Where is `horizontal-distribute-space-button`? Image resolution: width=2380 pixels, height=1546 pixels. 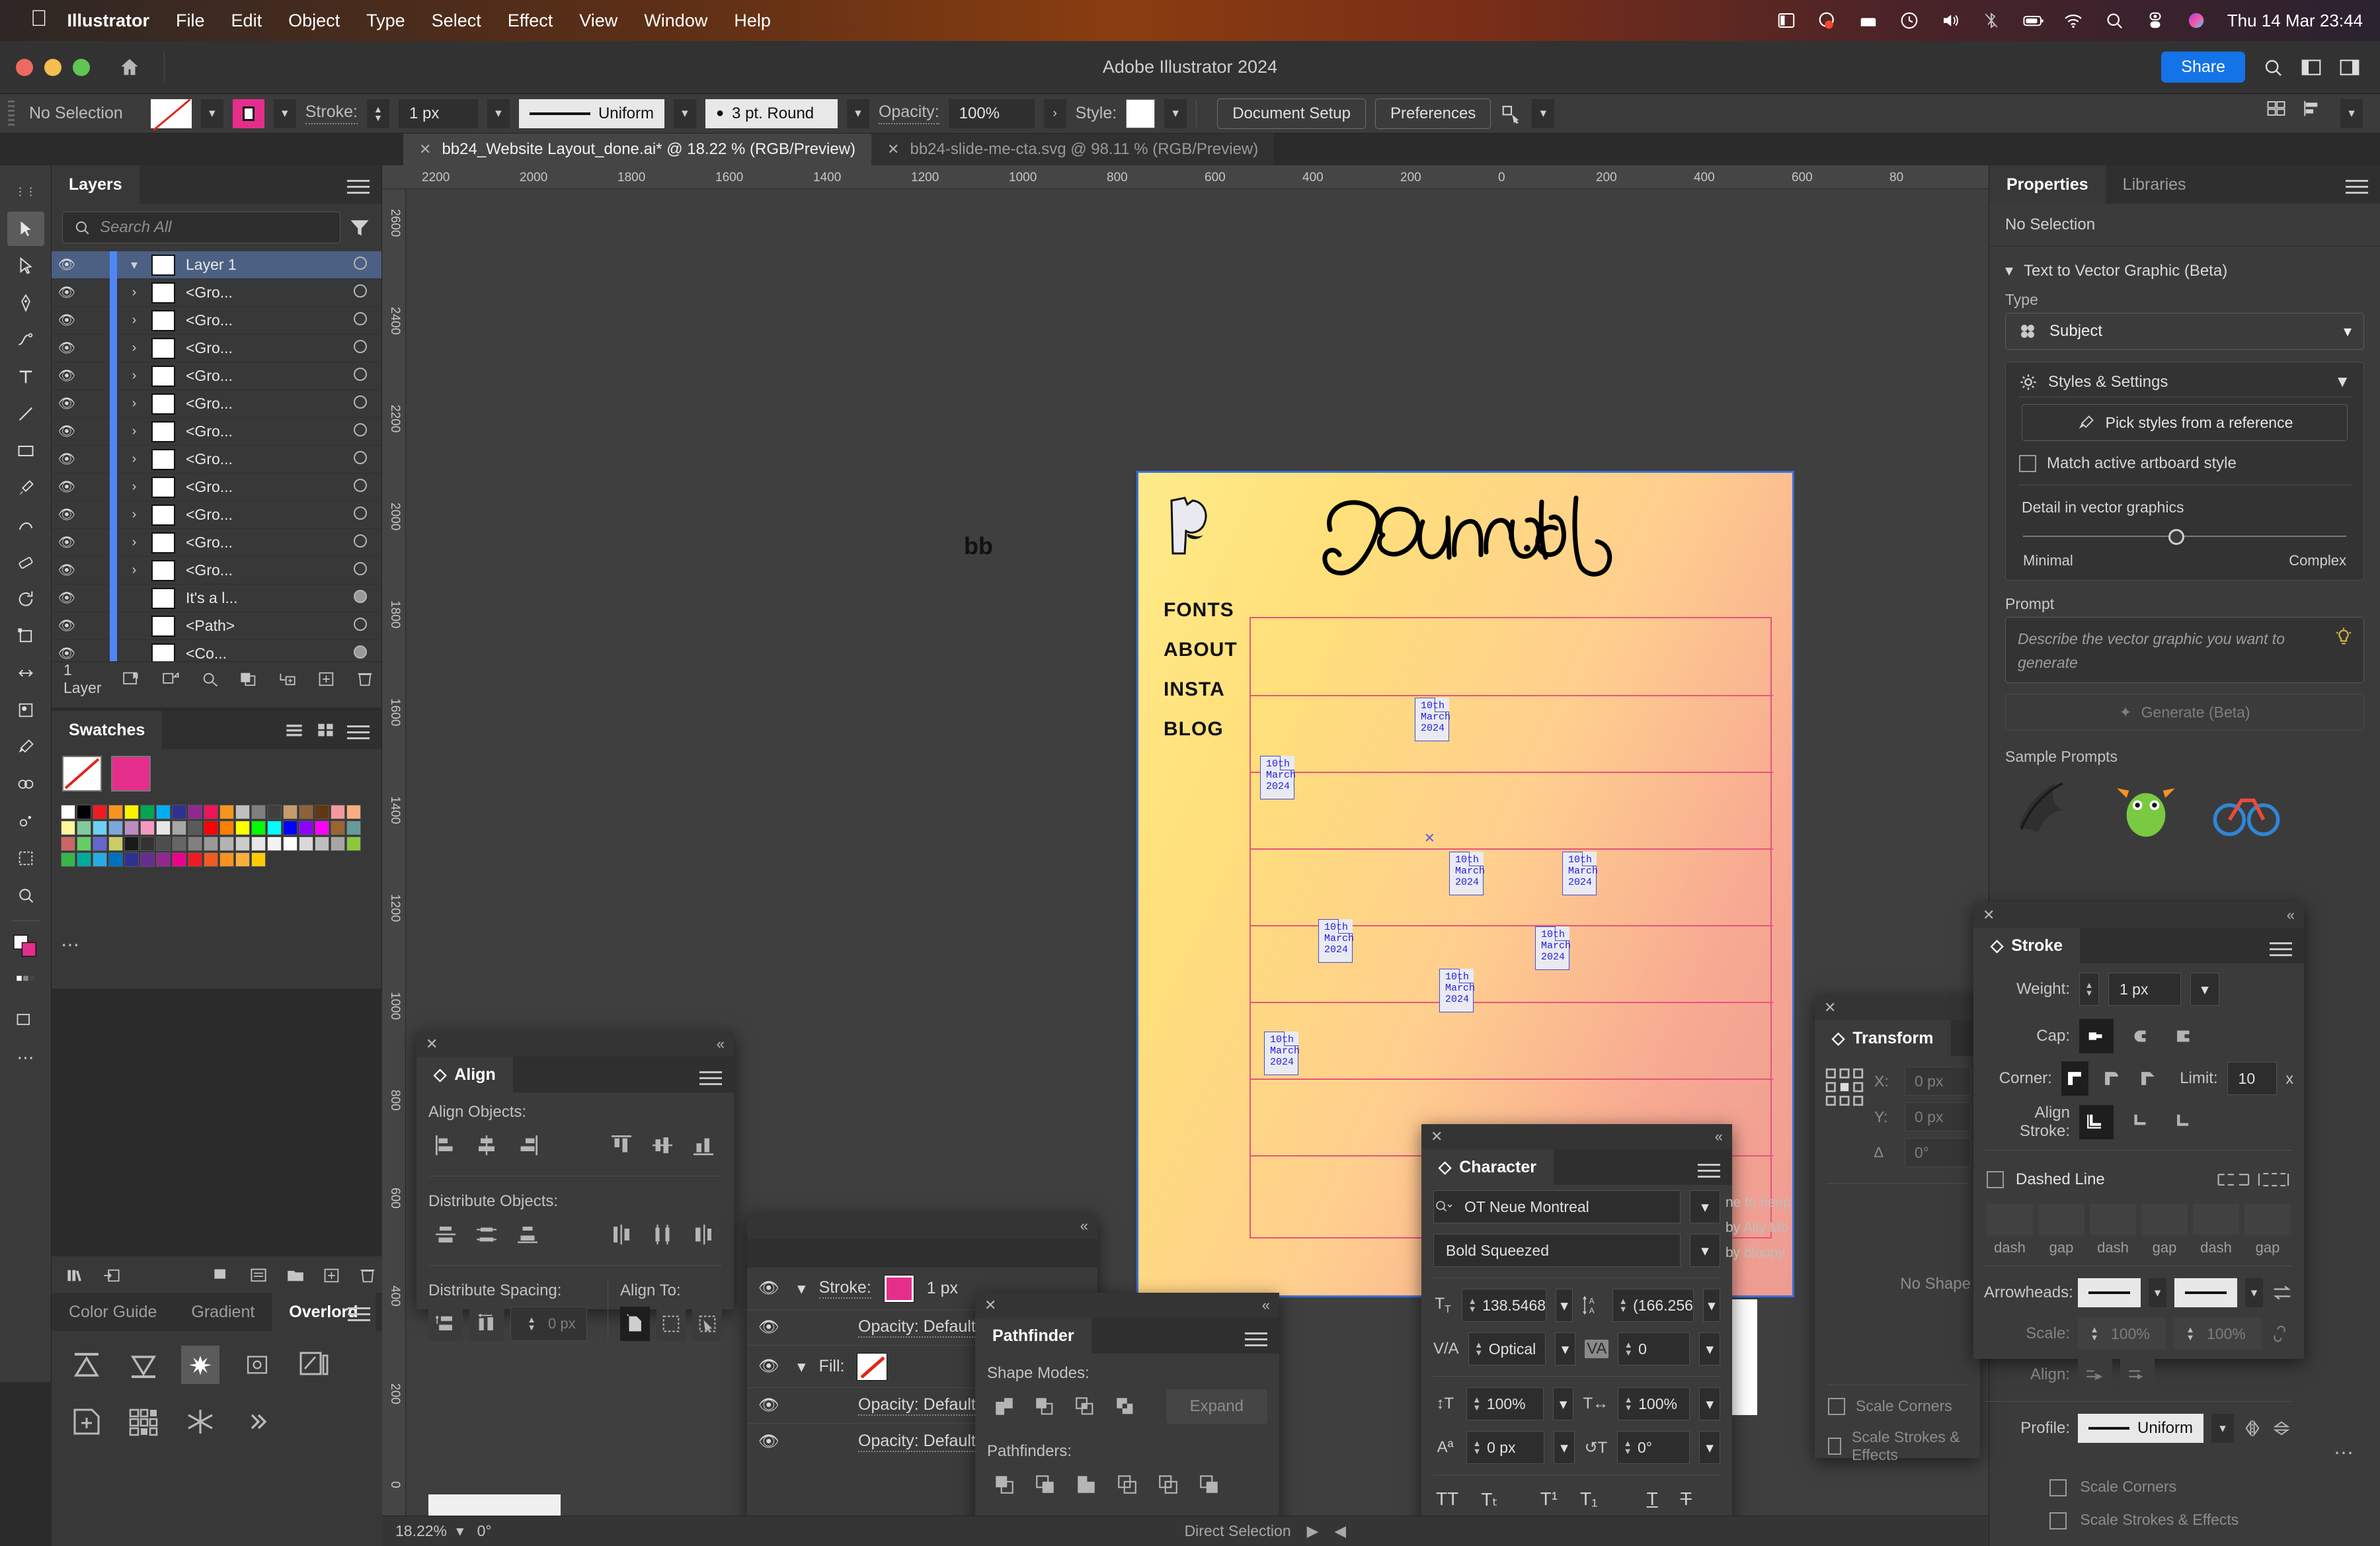
horizontal-distribute-space-button is located at coordinates (486, 1324).